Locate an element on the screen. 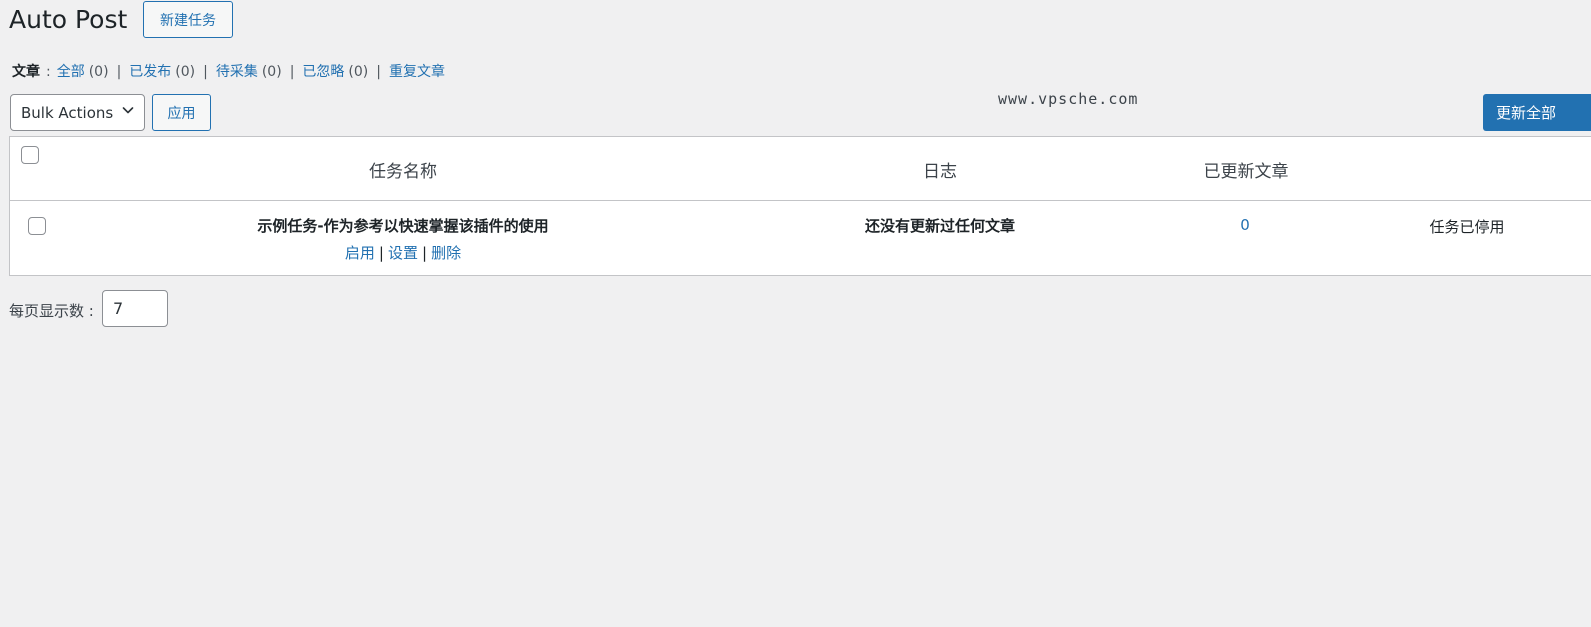 The width and height of the screenshot is (1591, 627). per-page-label: 每页显示数 : is located at coordinates (51, 311).